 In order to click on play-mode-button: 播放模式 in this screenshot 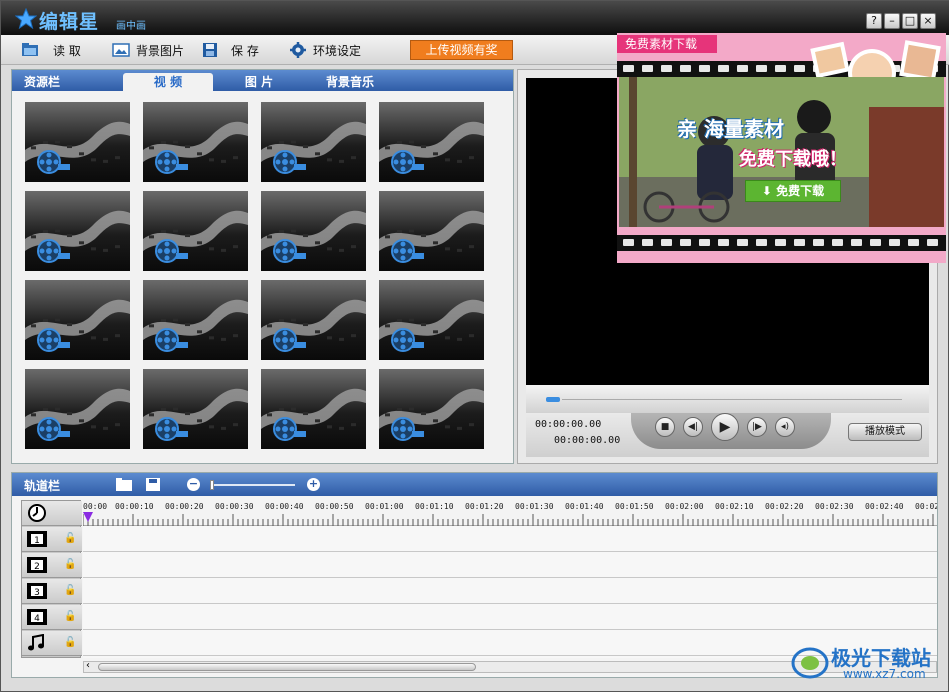, I will do `click(885, 432)`.